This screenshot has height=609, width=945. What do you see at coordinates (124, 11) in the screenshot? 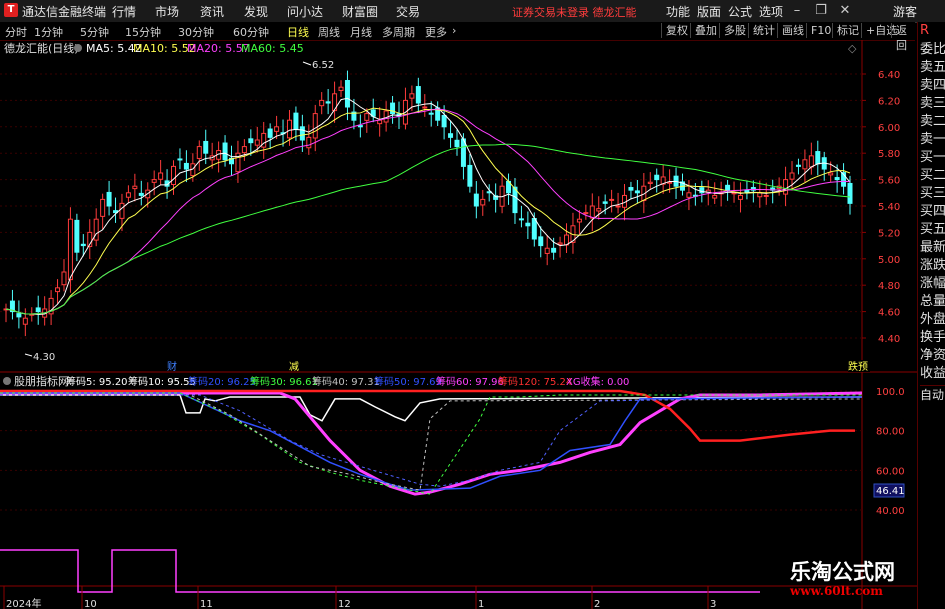
I see `menu-hangqing: 行情` at bounding box center [124, 11].